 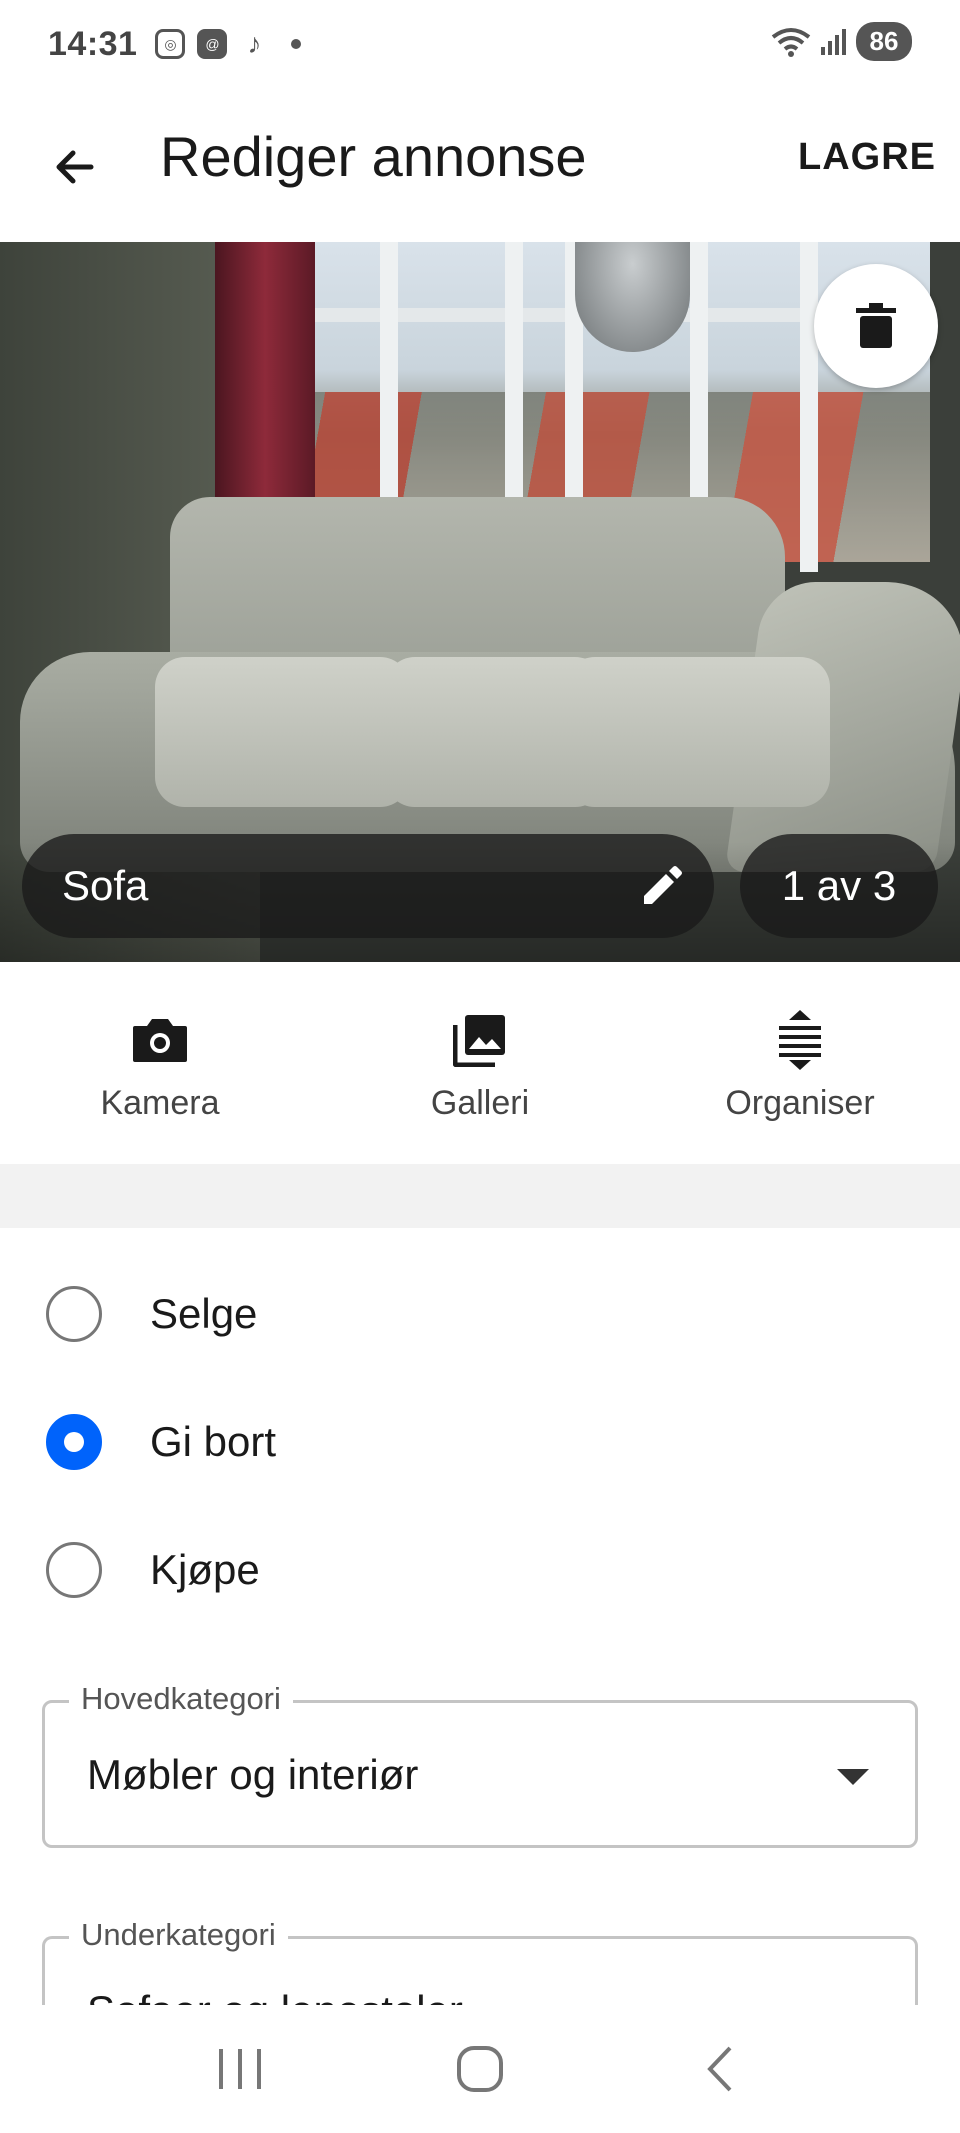 I want to click on organize-button: Organiser, so click(x=800, y=1063).